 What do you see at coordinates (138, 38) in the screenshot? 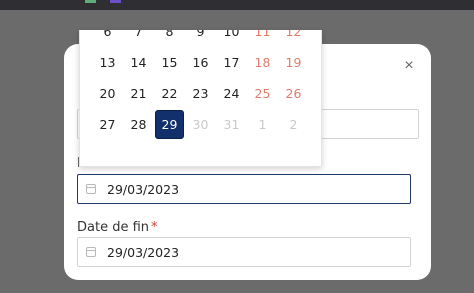
I see `calendar-day: 7` at bounding box center [138, 38].